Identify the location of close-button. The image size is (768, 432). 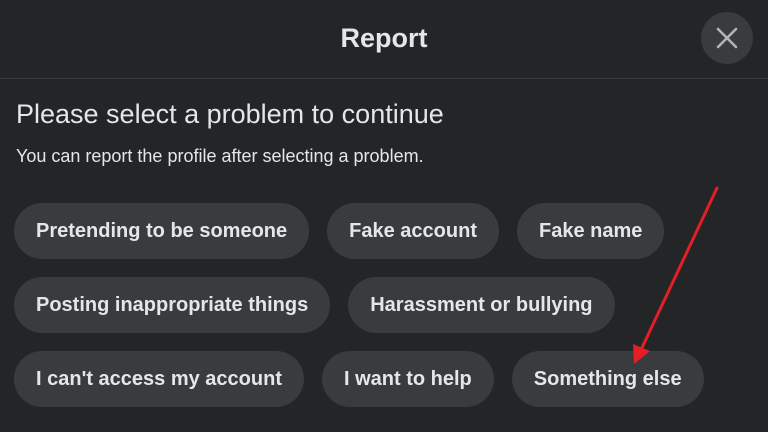
(727, 38).